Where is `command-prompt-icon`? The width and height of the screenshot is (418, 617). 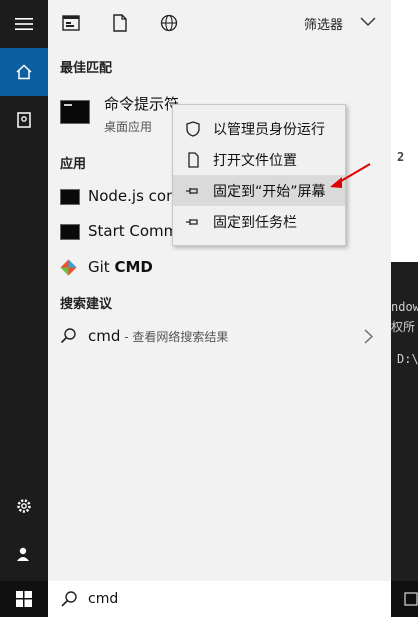
command-prompt-icon is located at coordinates (75, 112).